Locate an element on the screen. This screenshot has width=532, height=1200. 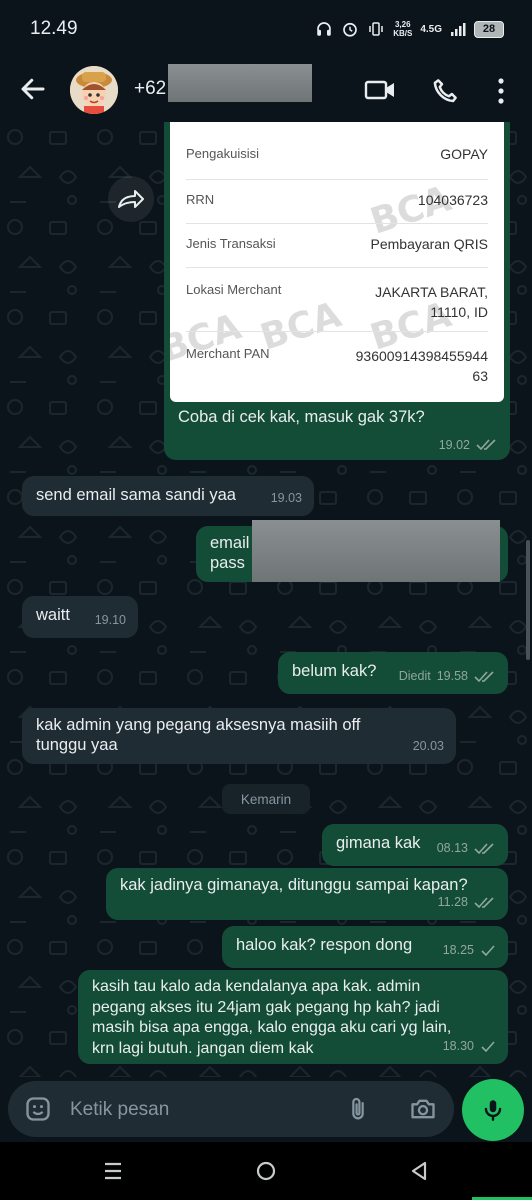
receipt-value: JAKARTA BARAT, 11110, ID is located at coordinates (431, 302).